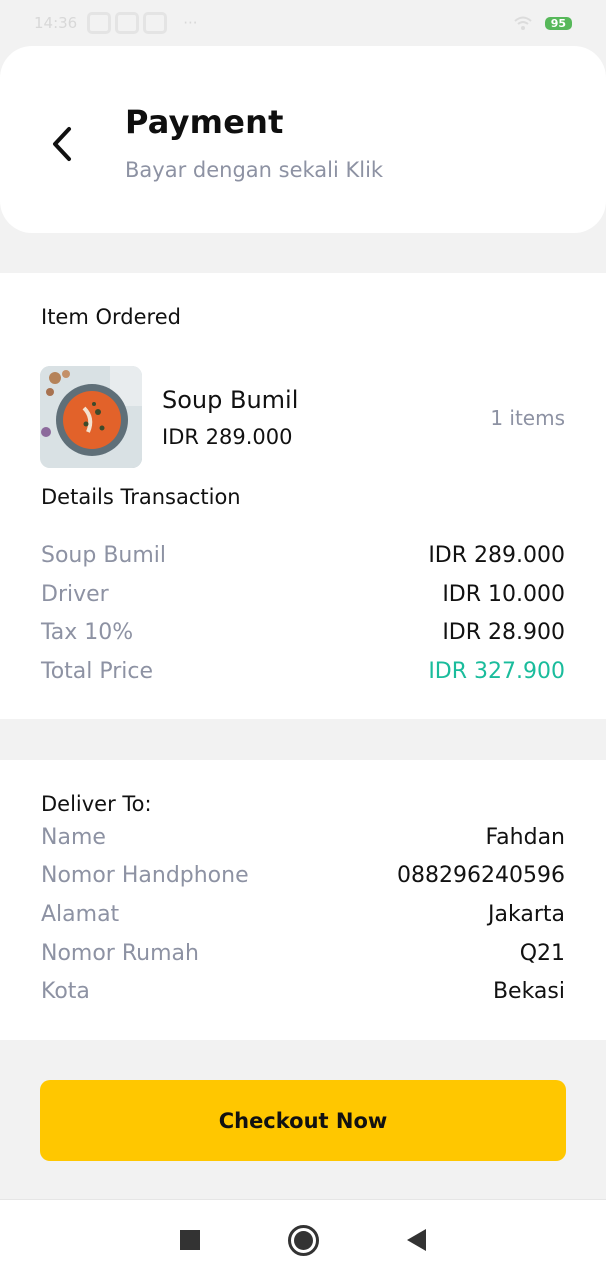 The width and height of the screenshot is (606, 1280). I want to click on deliver-label: Nomor Handphone, so click(145, 875).